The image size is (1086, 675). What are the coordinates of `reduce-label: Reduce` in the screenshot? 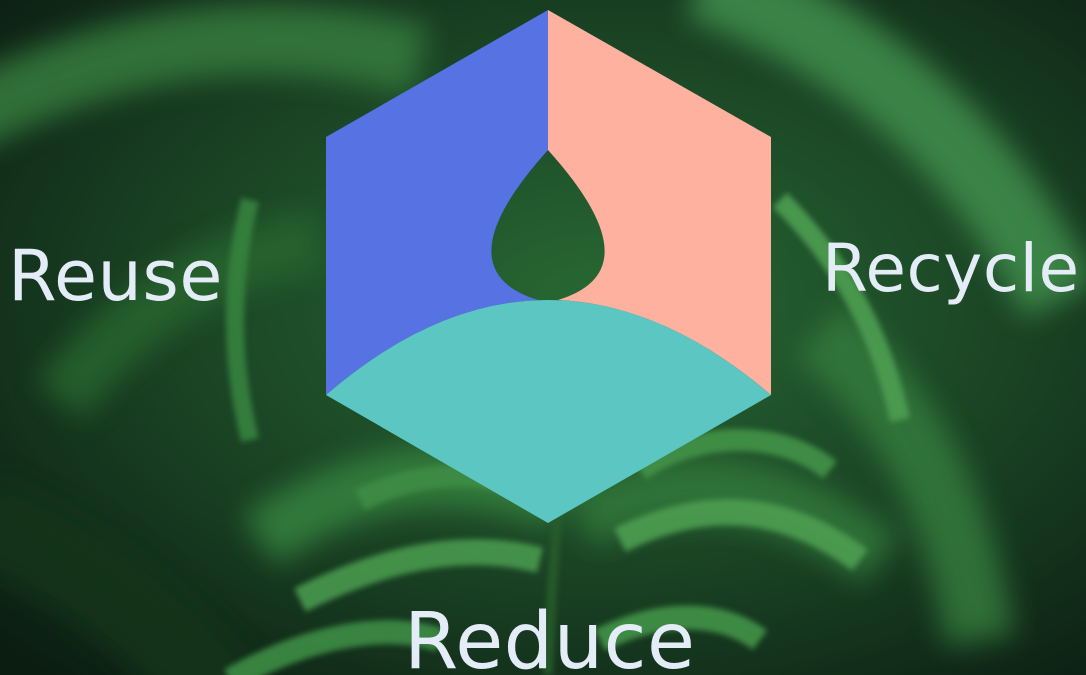 It's located at (550, 636).